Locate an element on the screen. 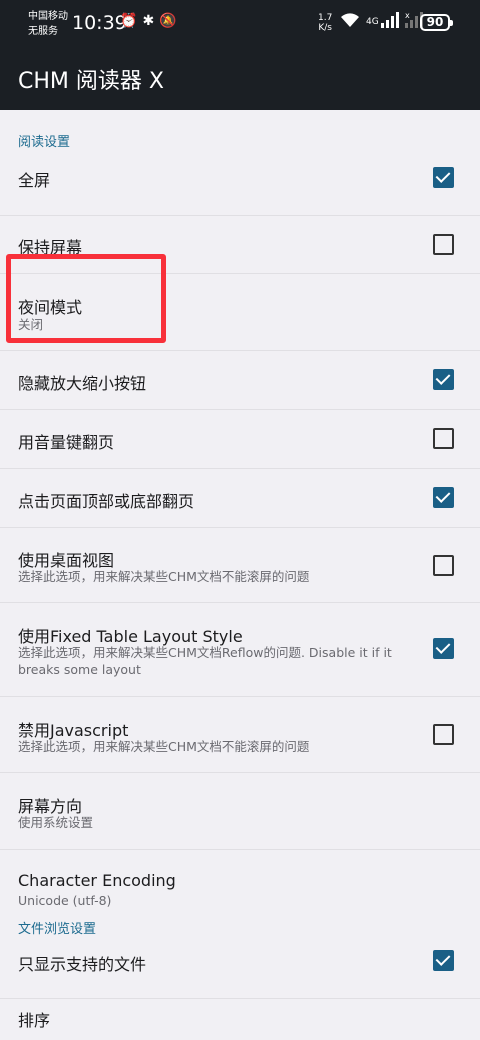 The height and width of the screenshot is (1040, 480). setting-character-encoding: Character Encoding Unicode (utf-8) is located at coordinates (240, 881).